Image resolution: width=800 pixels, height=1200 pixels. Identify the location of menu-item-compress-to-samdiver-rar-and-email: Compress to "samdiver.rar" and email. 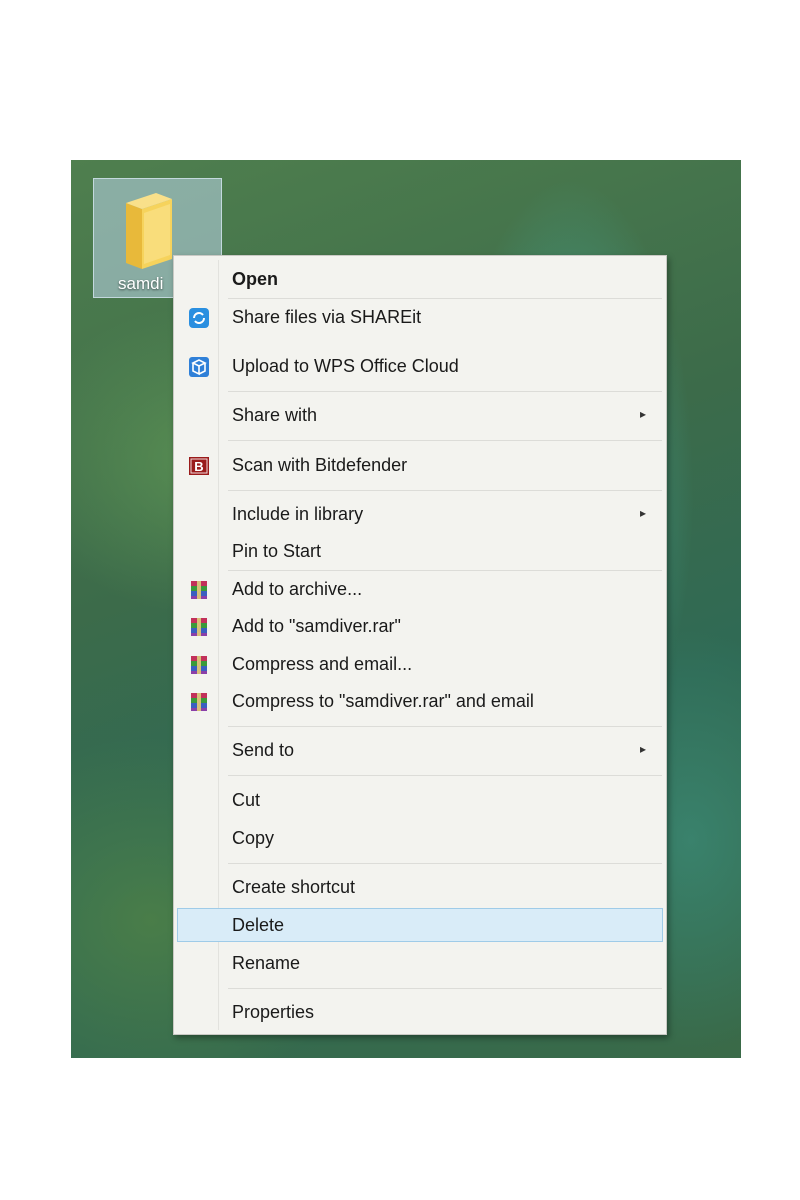
(420, 701).